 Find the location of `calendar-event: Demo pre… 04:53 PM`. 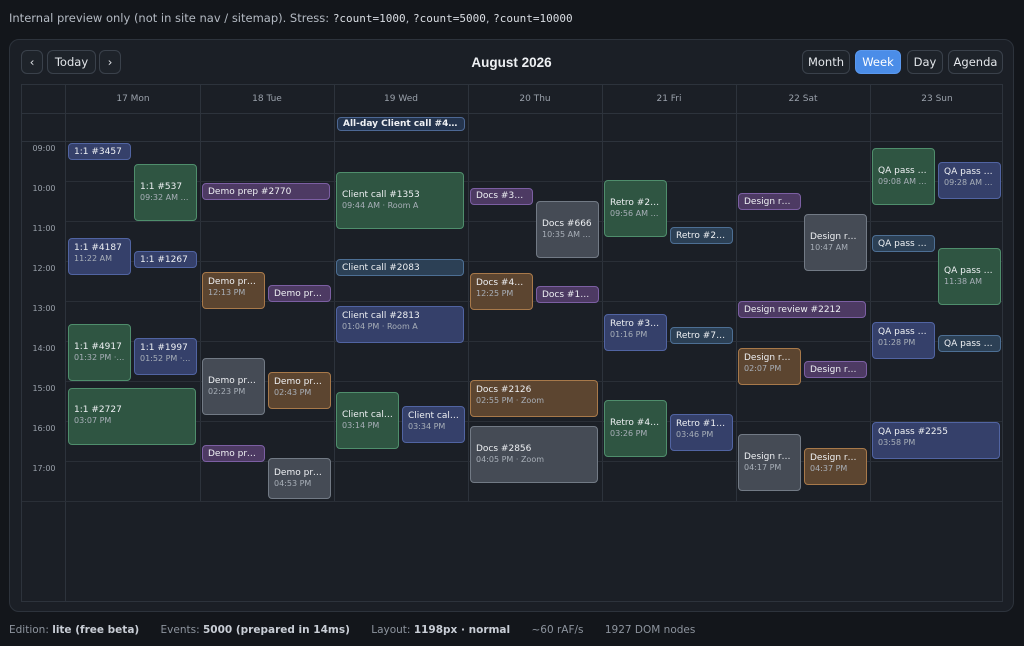

calendar-event: Demo pre… 04:53 PM is located at coordinates (299, 479).